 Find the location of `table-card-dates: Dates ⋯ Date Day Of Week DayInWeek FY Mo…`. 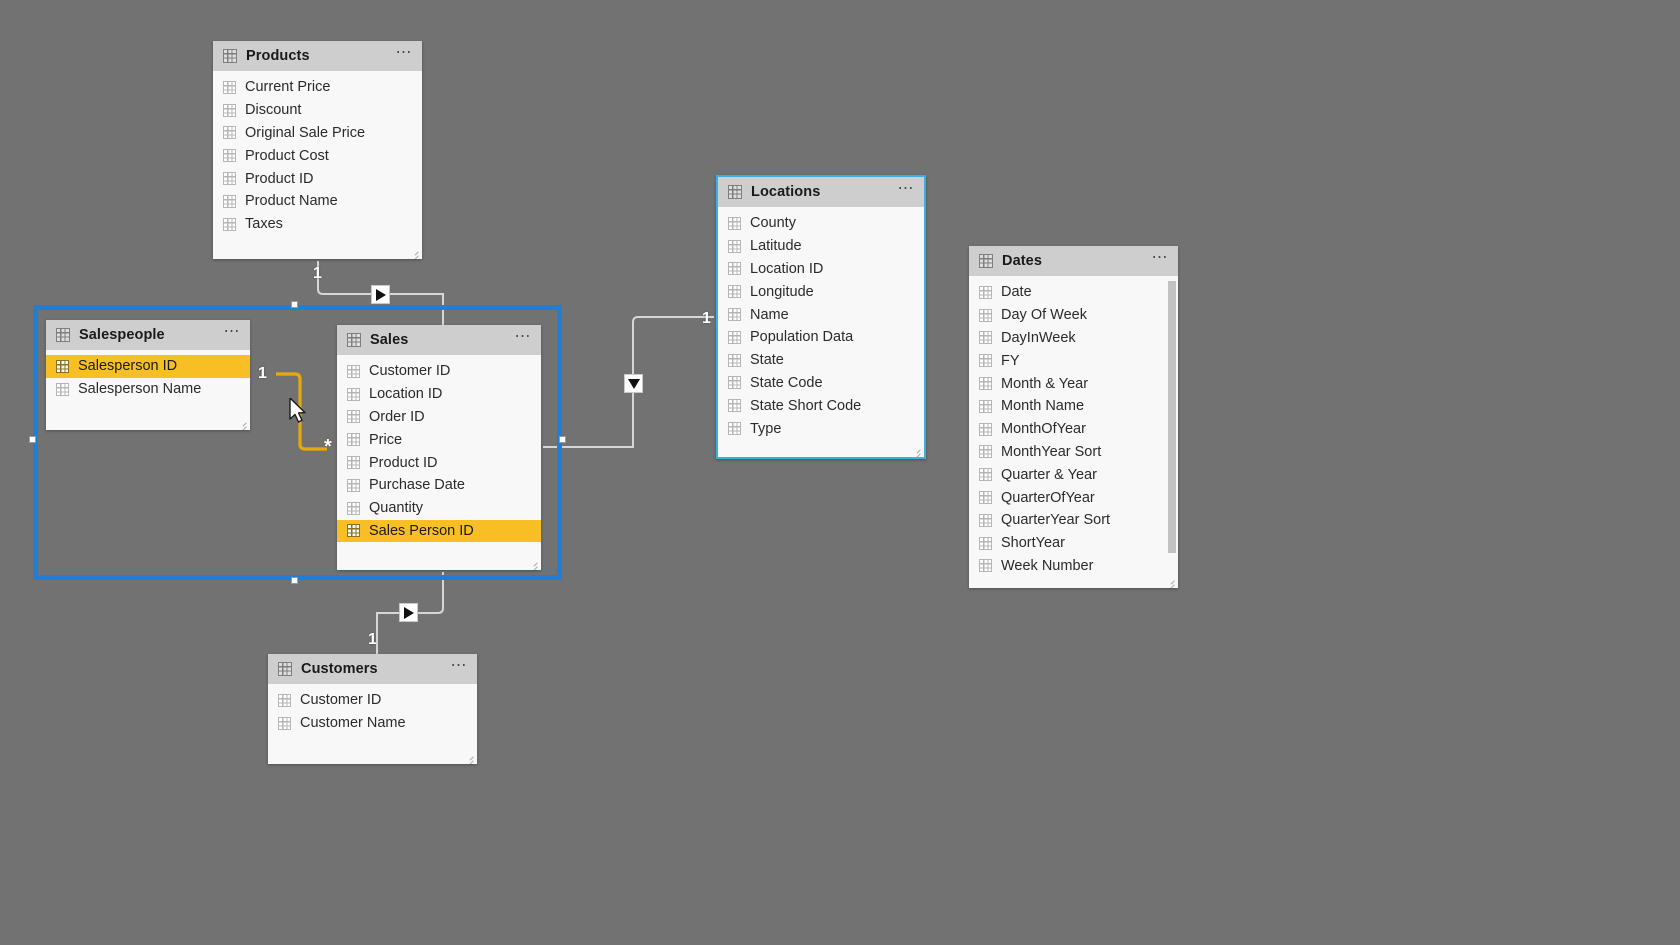

table-card-dates: Dates ⋯ Date Day Of Week DayInWeek FY Mo… is located at coordinates (1073, 417).